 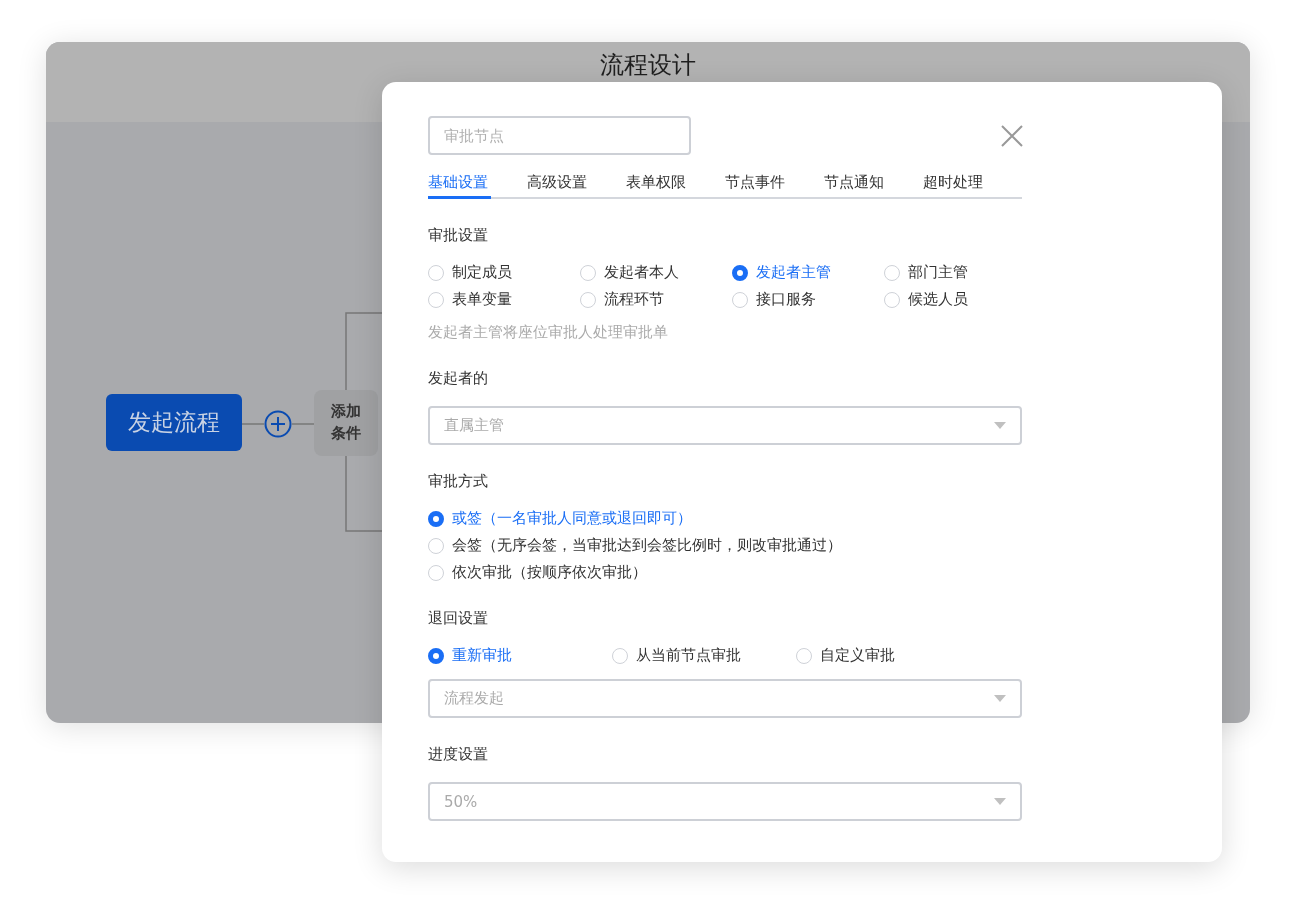 I want to click on radio-option: 制定成员, so click(x=504, y=272).